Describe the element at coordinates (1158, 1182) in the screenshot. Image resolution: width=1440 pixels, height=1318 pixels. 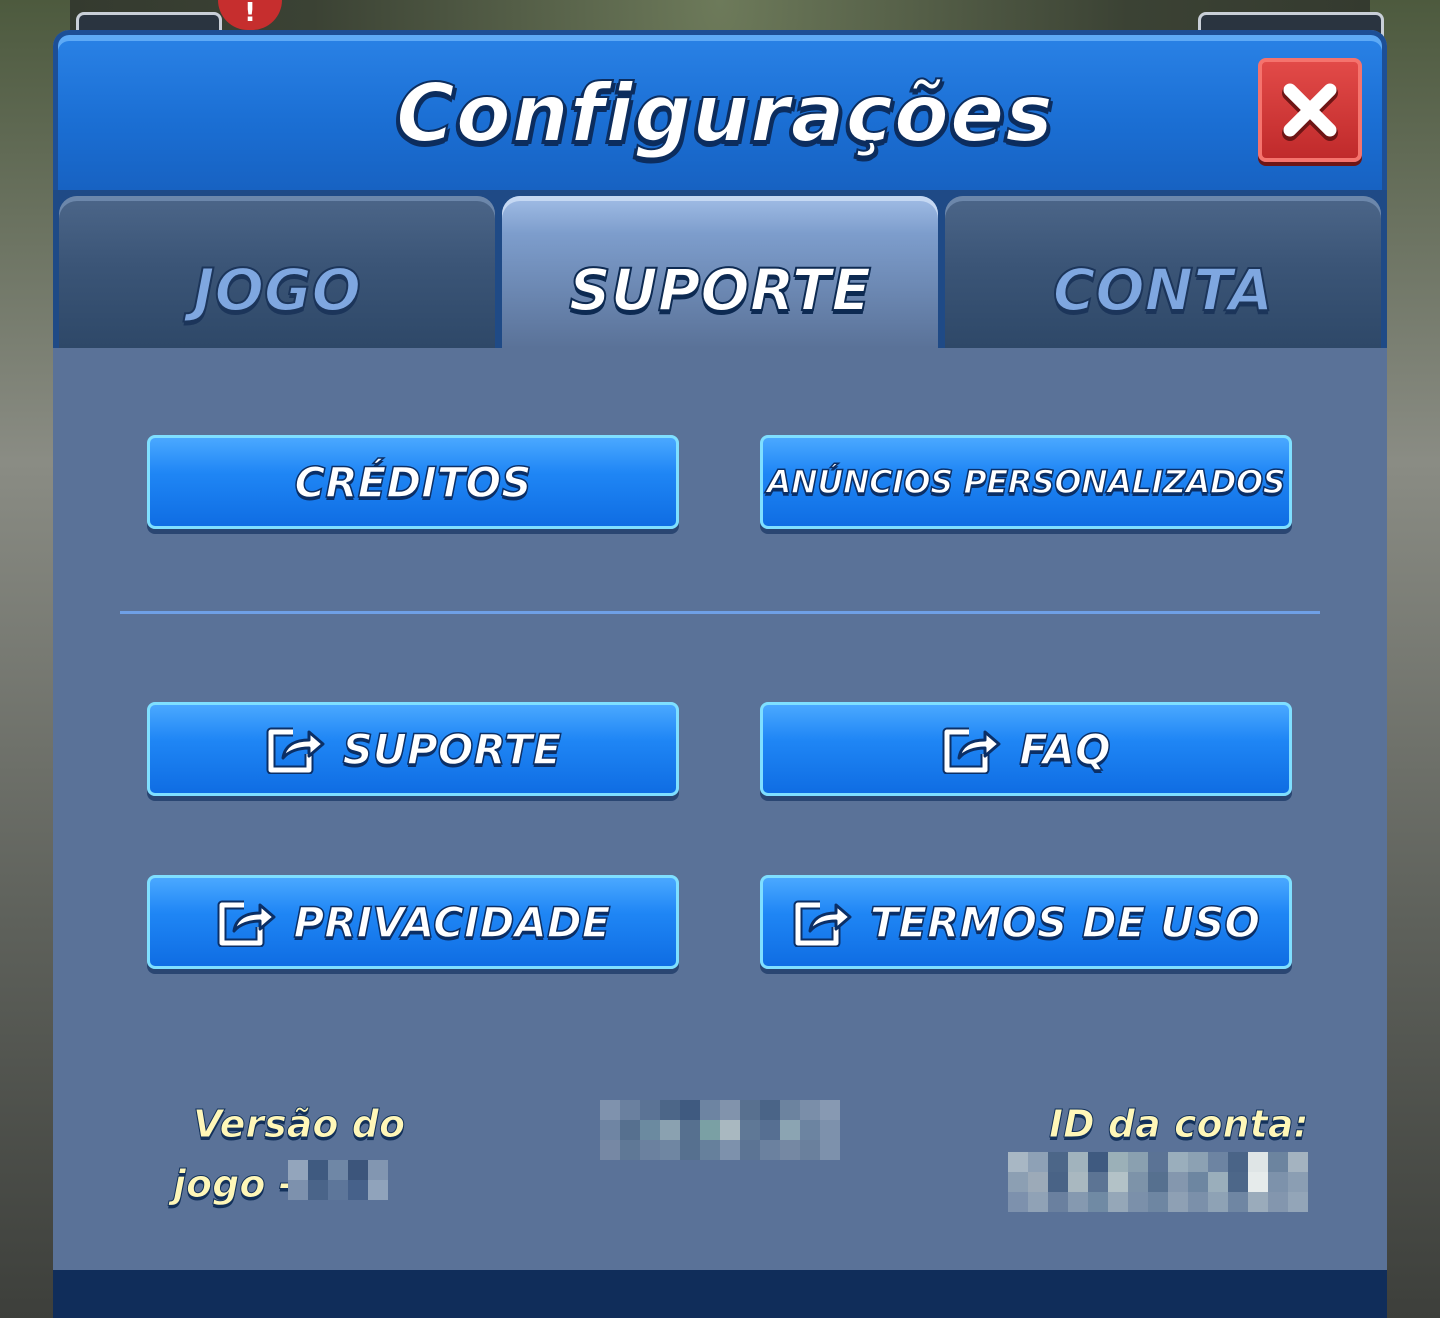
I see `account-id-redacted` at that location.